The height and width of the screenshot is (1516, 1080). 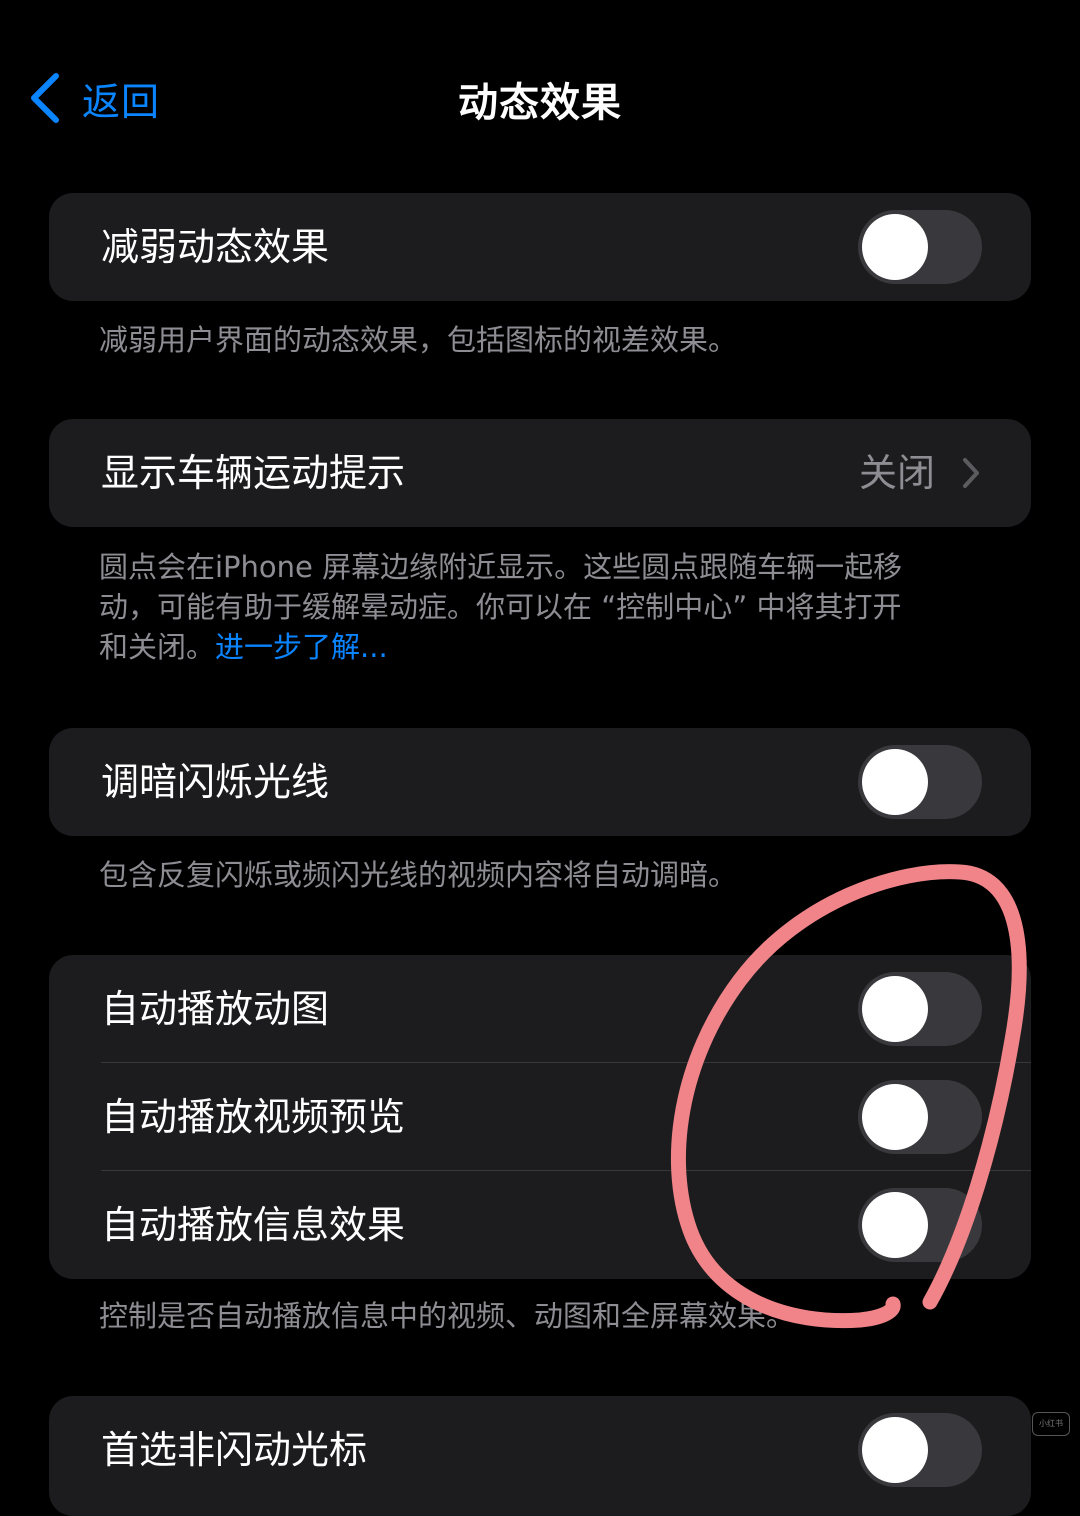 I want to click on dim-flashing-label: 调暗闪烁光线, so click(x=215, y=782).